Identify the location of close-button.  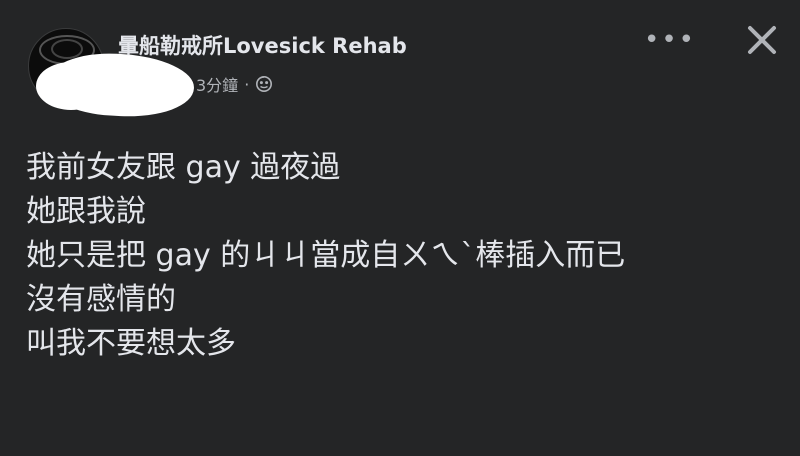
(762, 40).